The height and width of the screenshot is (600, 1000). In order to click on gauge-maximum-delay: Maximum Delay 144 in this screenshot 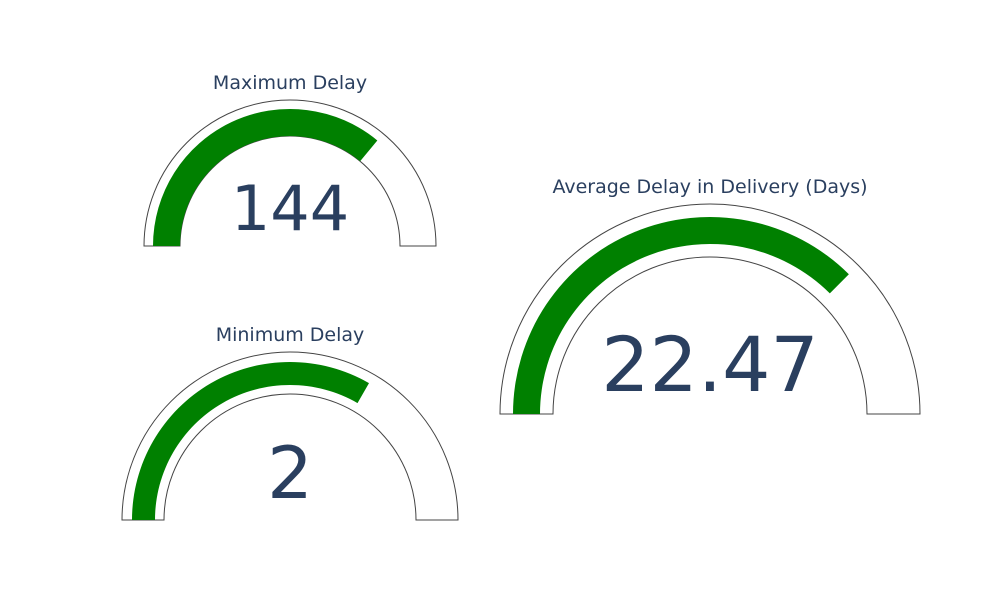, I will do `click(290, 159)`.